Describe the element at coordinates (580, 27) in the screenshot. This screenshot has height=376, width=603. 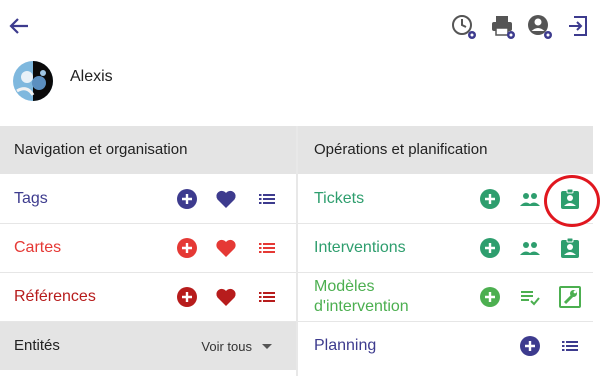
I see `logout-icon` at that location.